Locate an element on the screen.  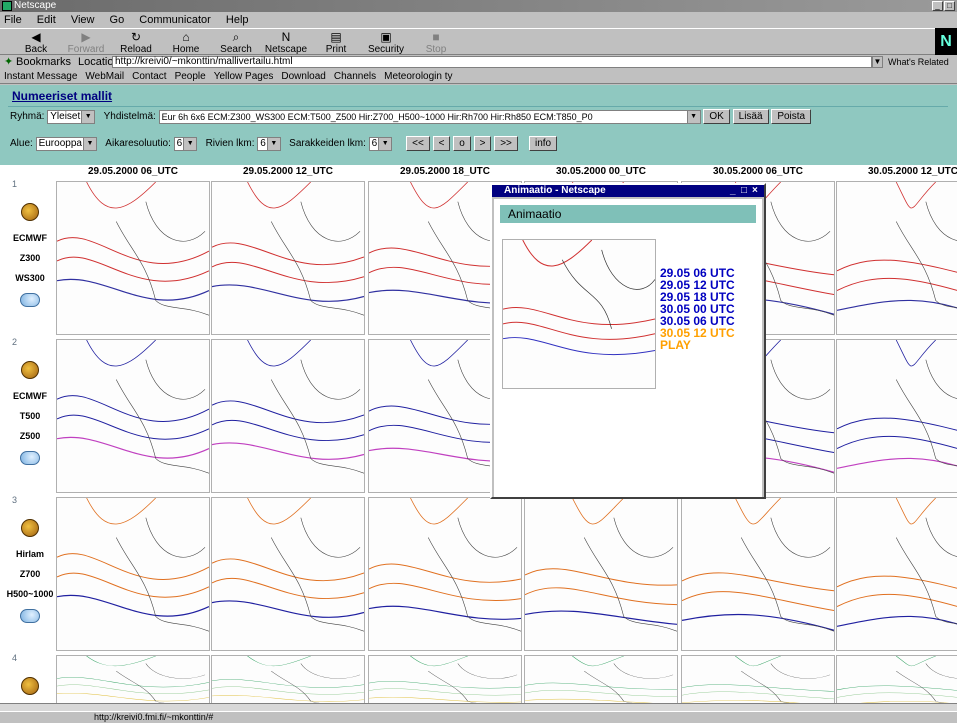
menu-communicator: Communicator is located at coordinates (175, 20).